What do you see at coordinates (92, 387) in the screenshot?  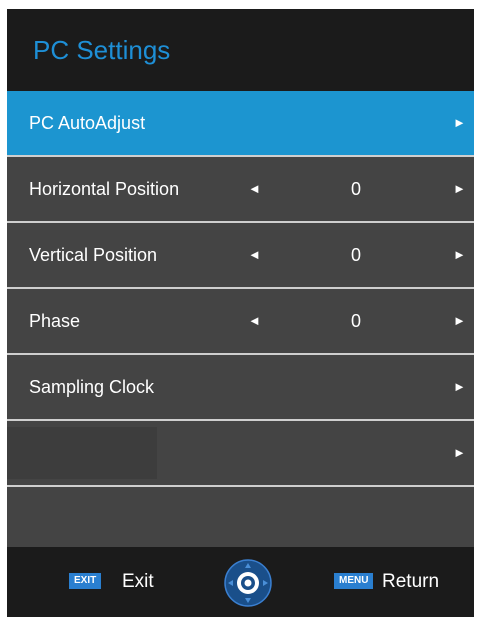 I see `menu-item-label: Sampling Clock` at bounding box center [92, 387].